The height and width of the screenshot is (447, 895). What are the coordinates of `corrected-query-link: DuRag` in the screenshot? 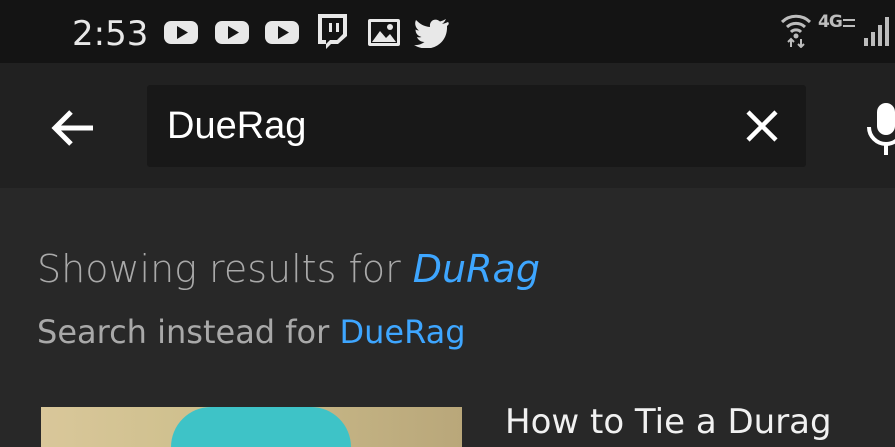 It's located at (476, 269).